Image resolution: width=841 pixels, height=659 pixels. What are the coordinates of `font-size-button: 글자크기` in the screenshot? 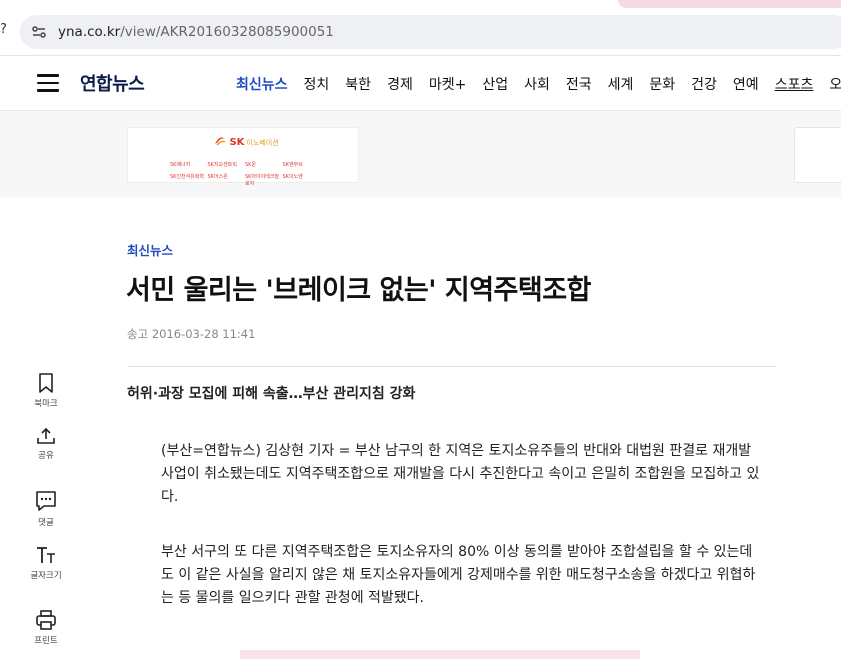 It's located at (46, 563).